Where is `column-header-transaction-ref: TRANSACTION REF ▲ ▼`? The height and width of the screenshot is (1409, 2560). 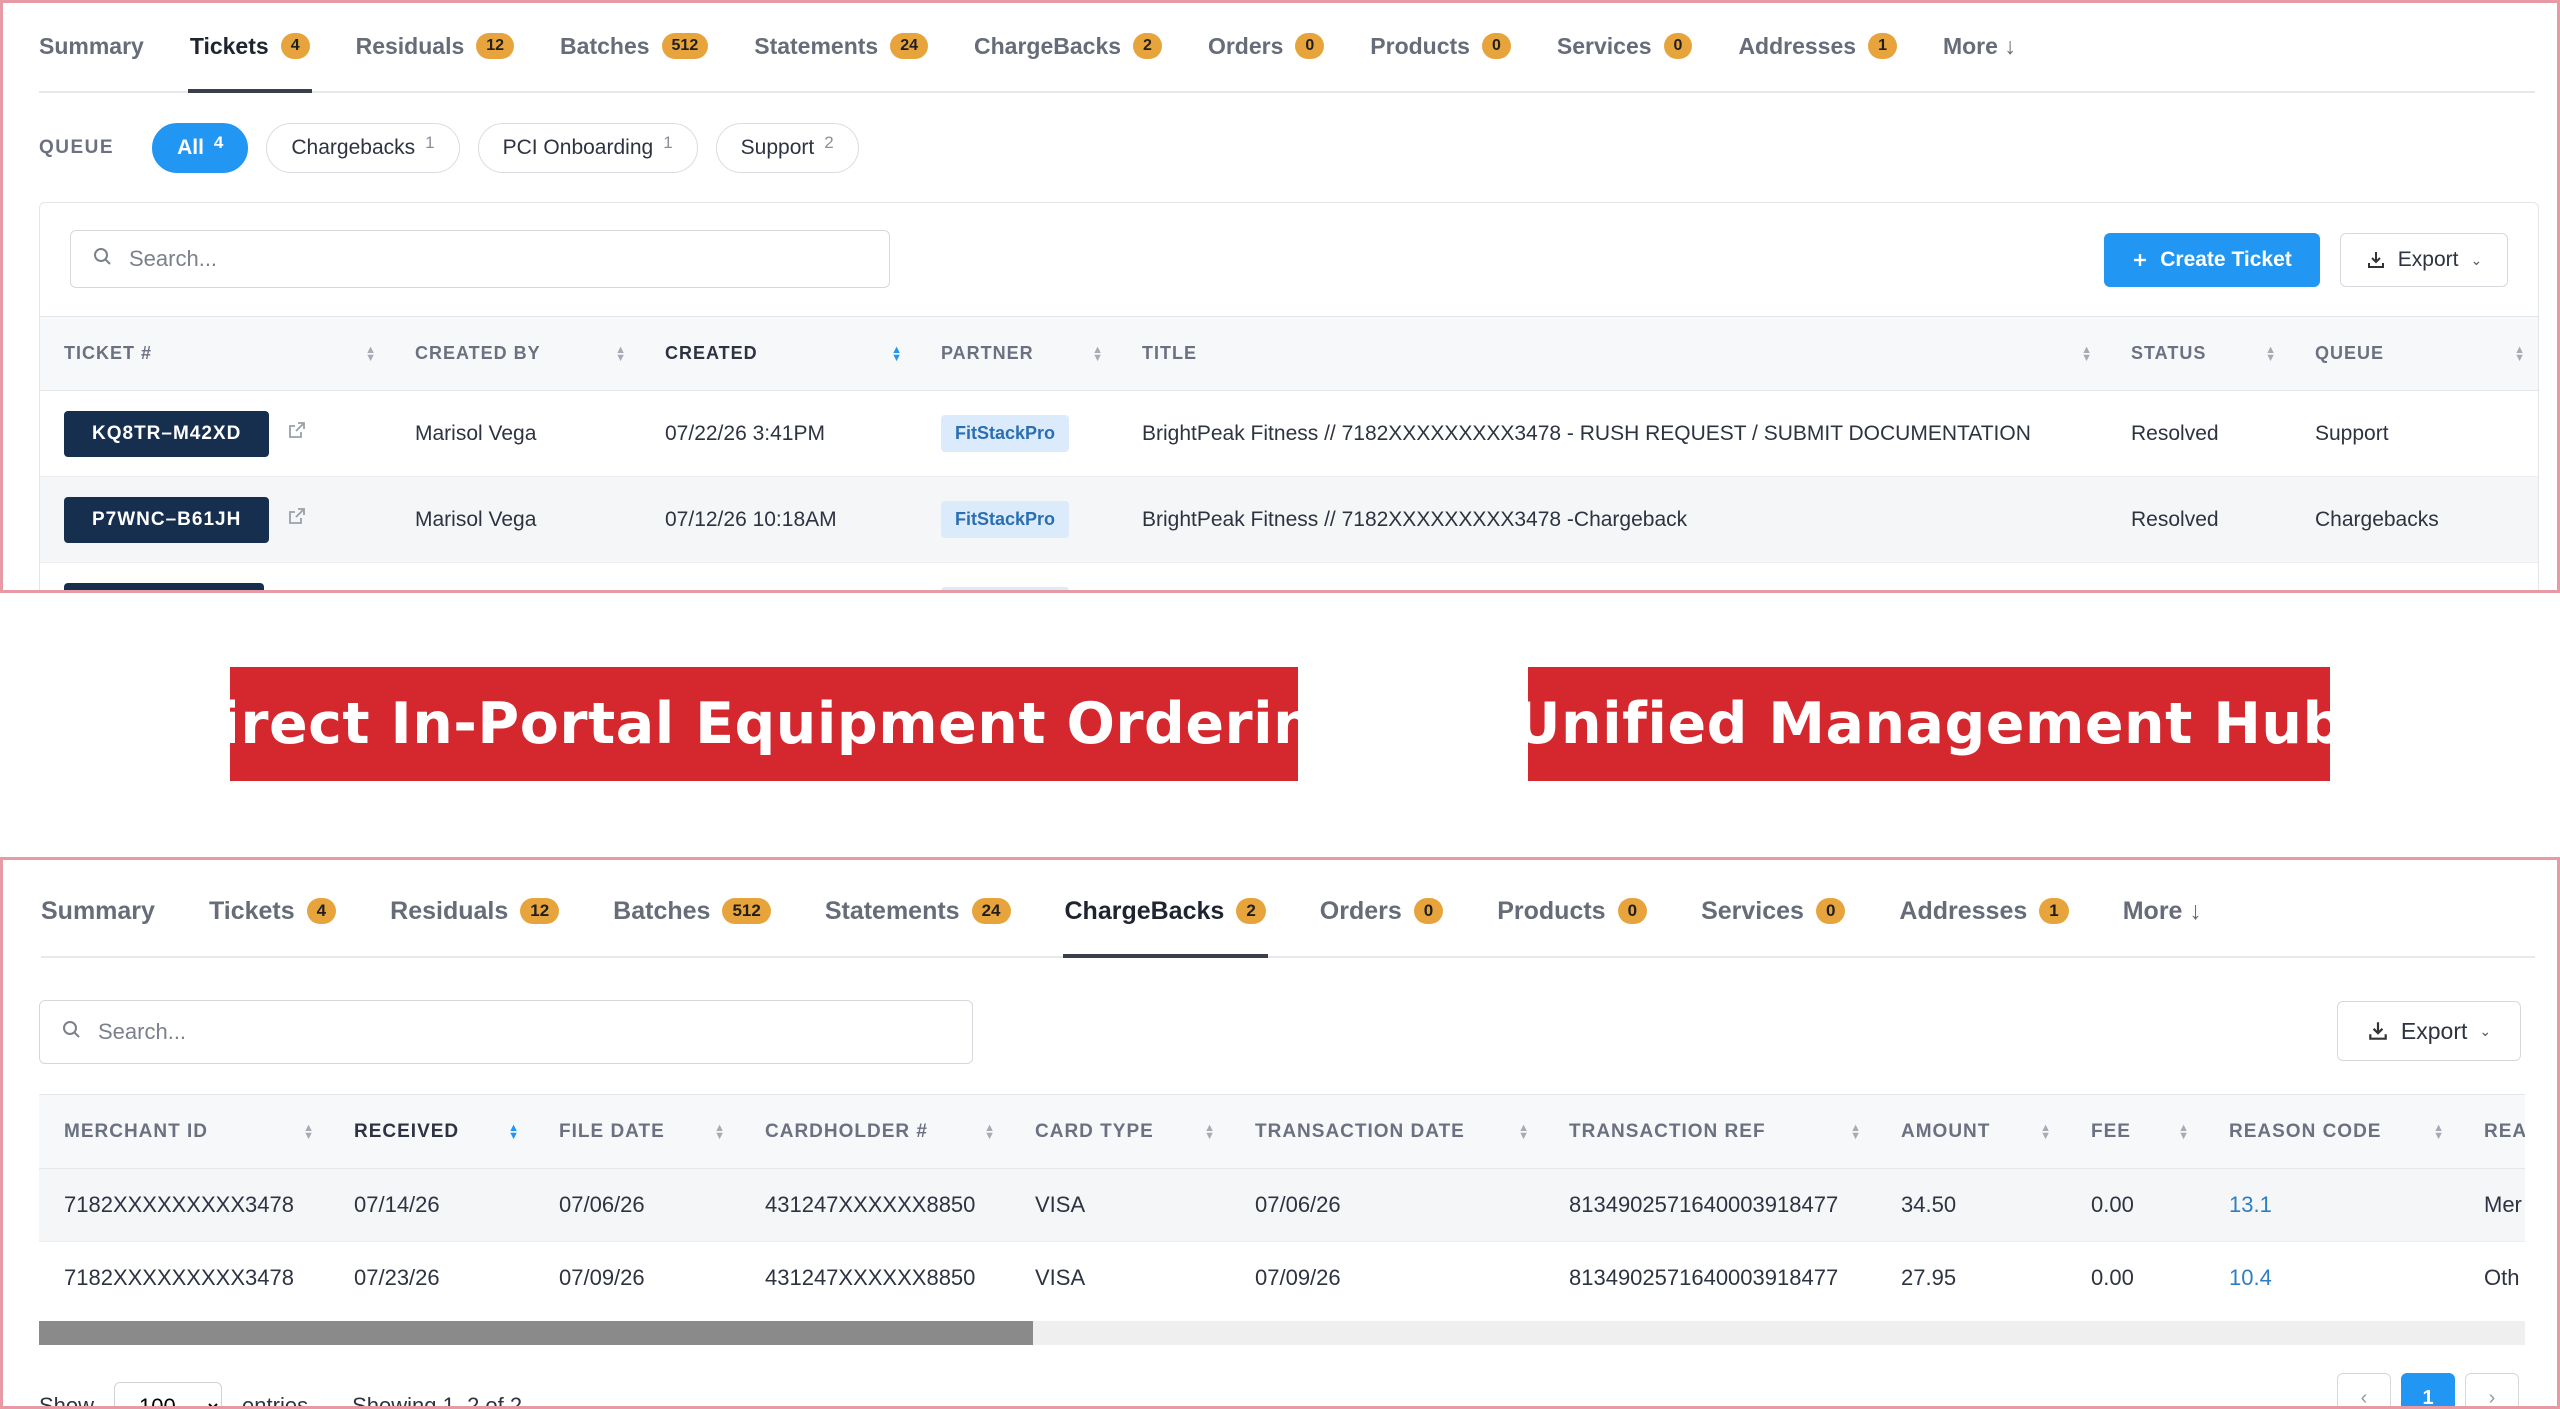 column-header-transaction-ref: TRANSACTION REF ▲ ▼ is located at coordinates (1710, 1131).